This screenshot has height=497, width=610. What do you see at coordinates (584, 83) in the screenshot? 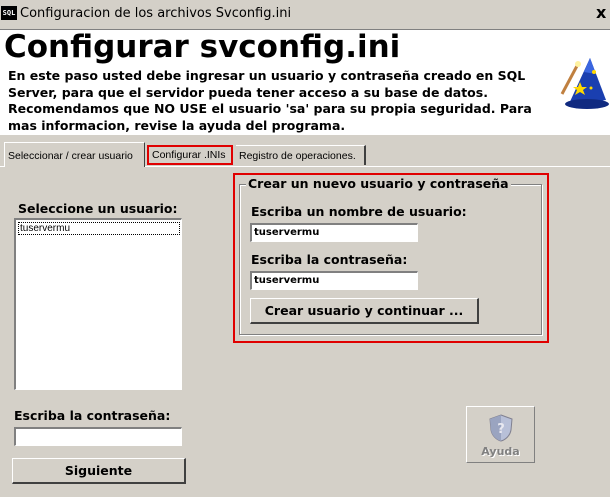
I see `wizard-hat-icon` at bounding box center [584, 83].